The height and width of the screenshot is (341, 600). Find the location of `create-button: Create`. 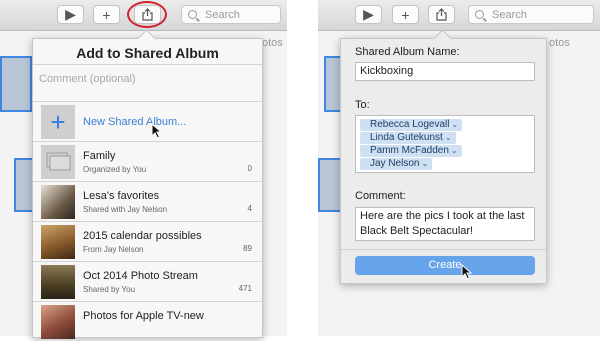

create-button: Create is located at coordinates (445, 265).